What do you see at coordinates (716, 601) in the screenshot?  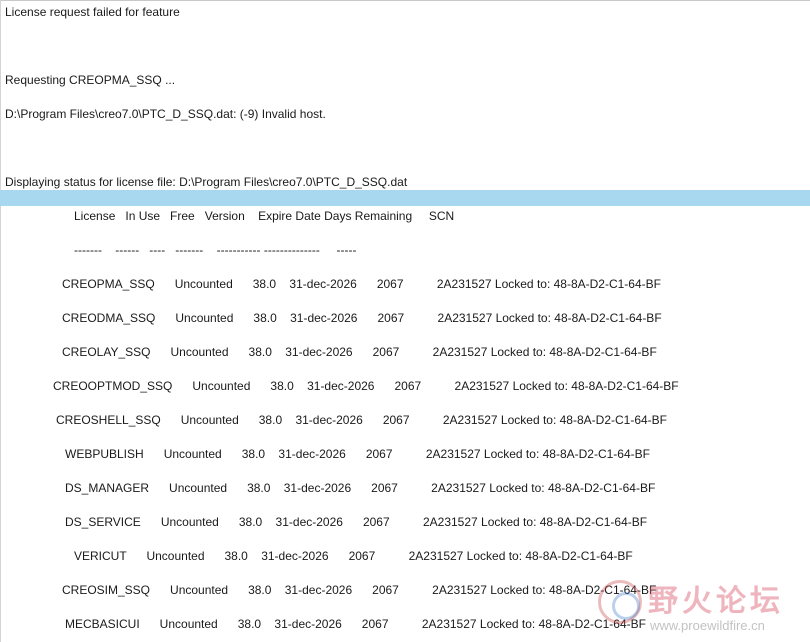 I see `watermark-text: 野火论坛` at bounding box center [716, 601].